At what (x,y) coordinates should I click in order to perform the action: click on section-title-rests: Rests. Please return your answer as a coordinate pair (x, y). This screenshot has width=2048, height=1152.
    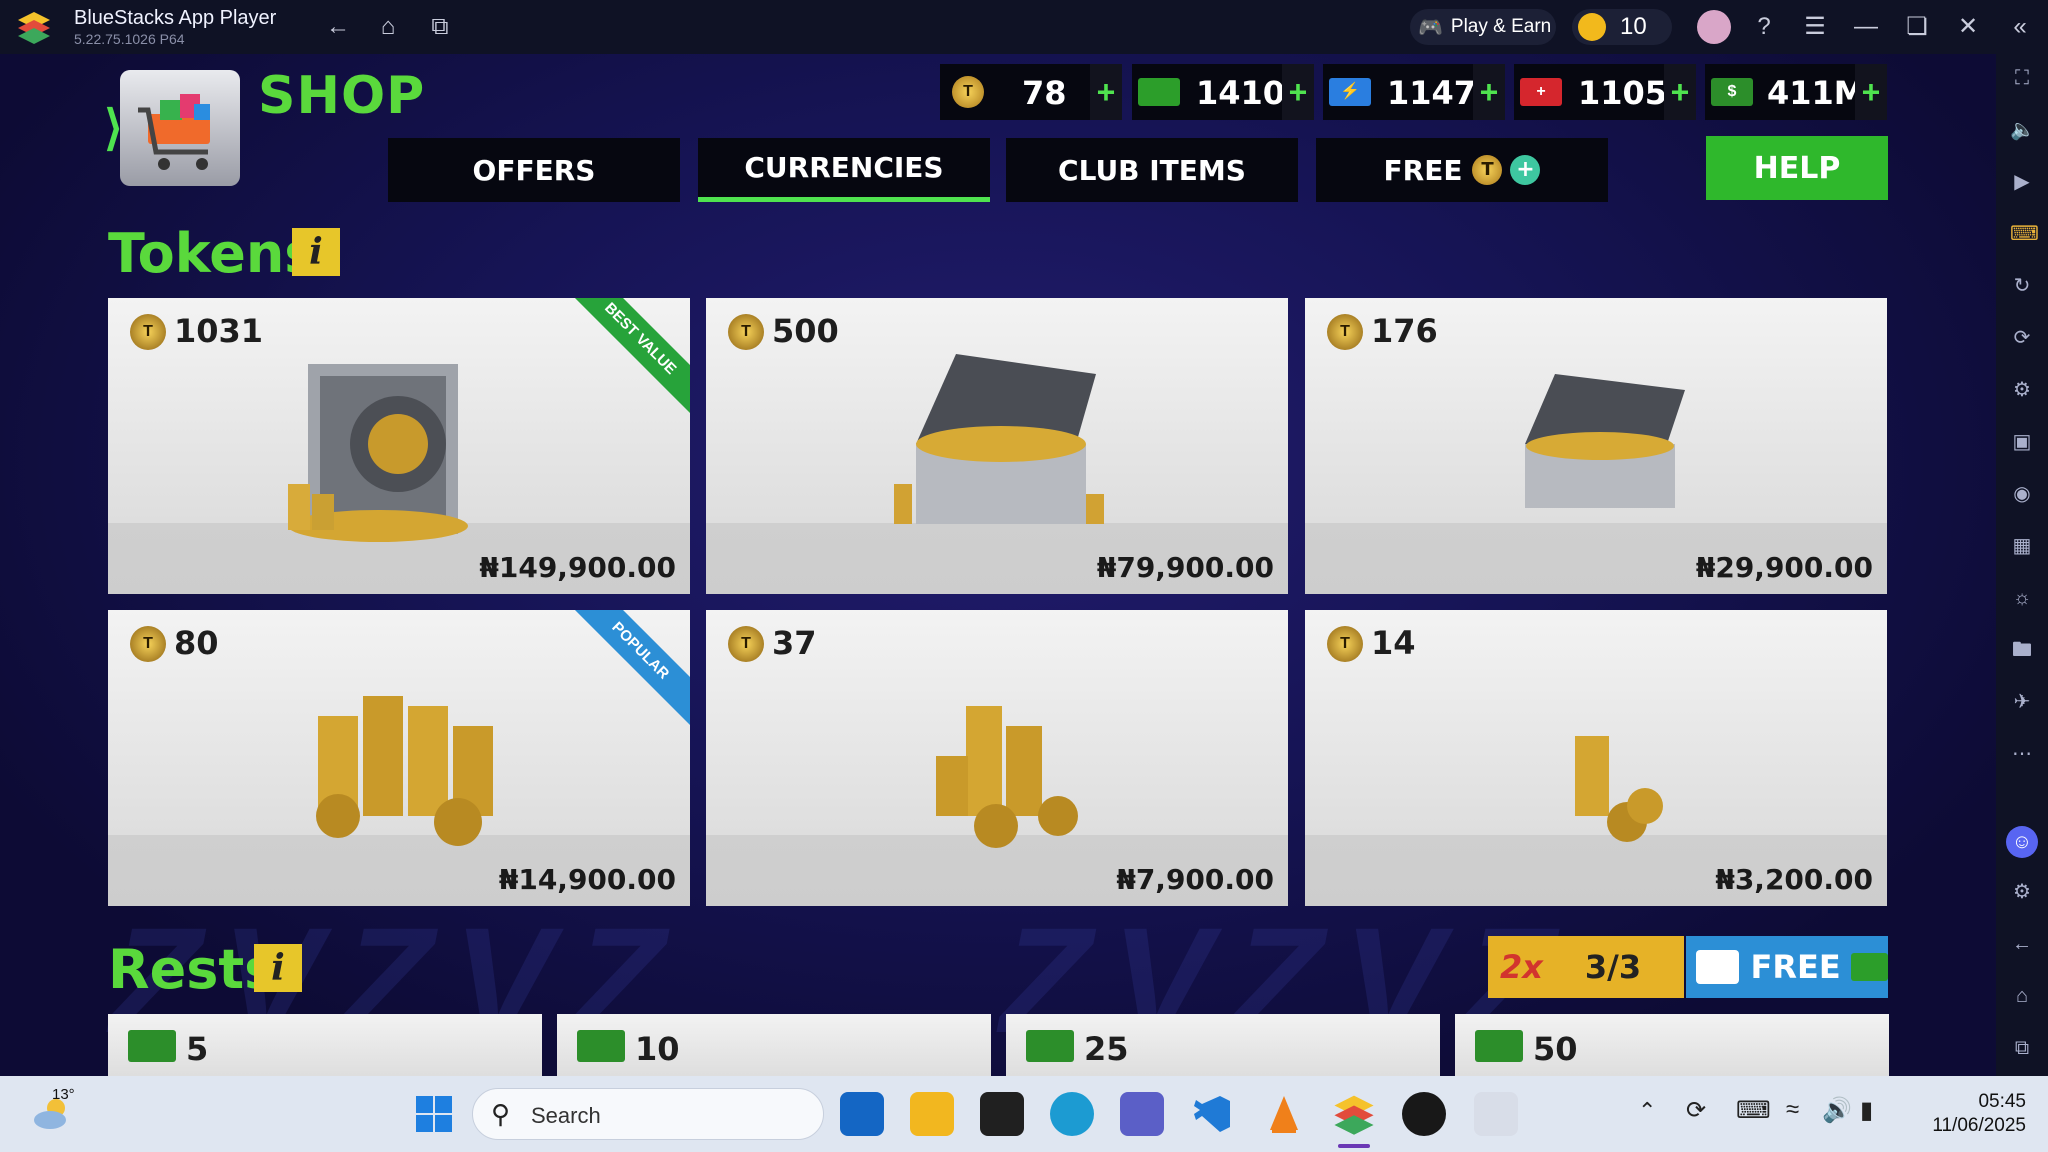
    Looking at the image, I should click on (192, 969).